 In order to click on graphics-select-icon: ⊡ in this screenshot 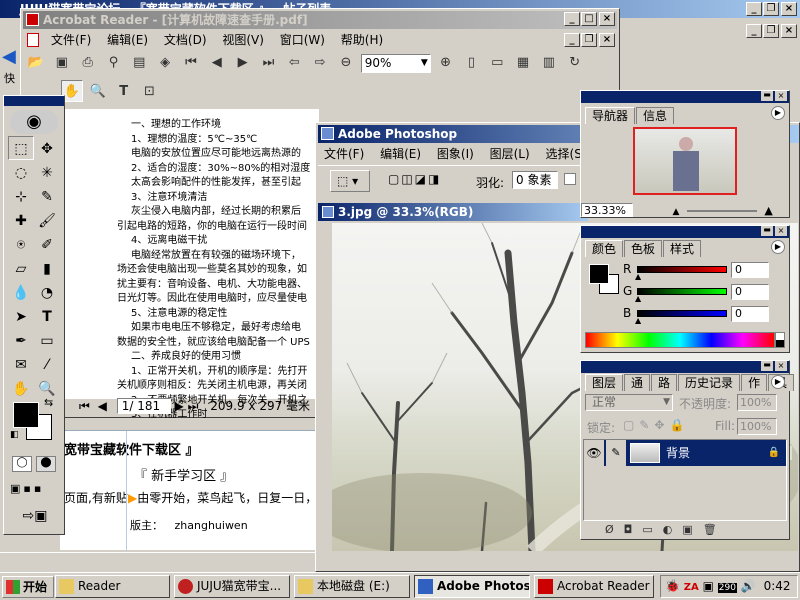, I will do `click(149, 92)`.